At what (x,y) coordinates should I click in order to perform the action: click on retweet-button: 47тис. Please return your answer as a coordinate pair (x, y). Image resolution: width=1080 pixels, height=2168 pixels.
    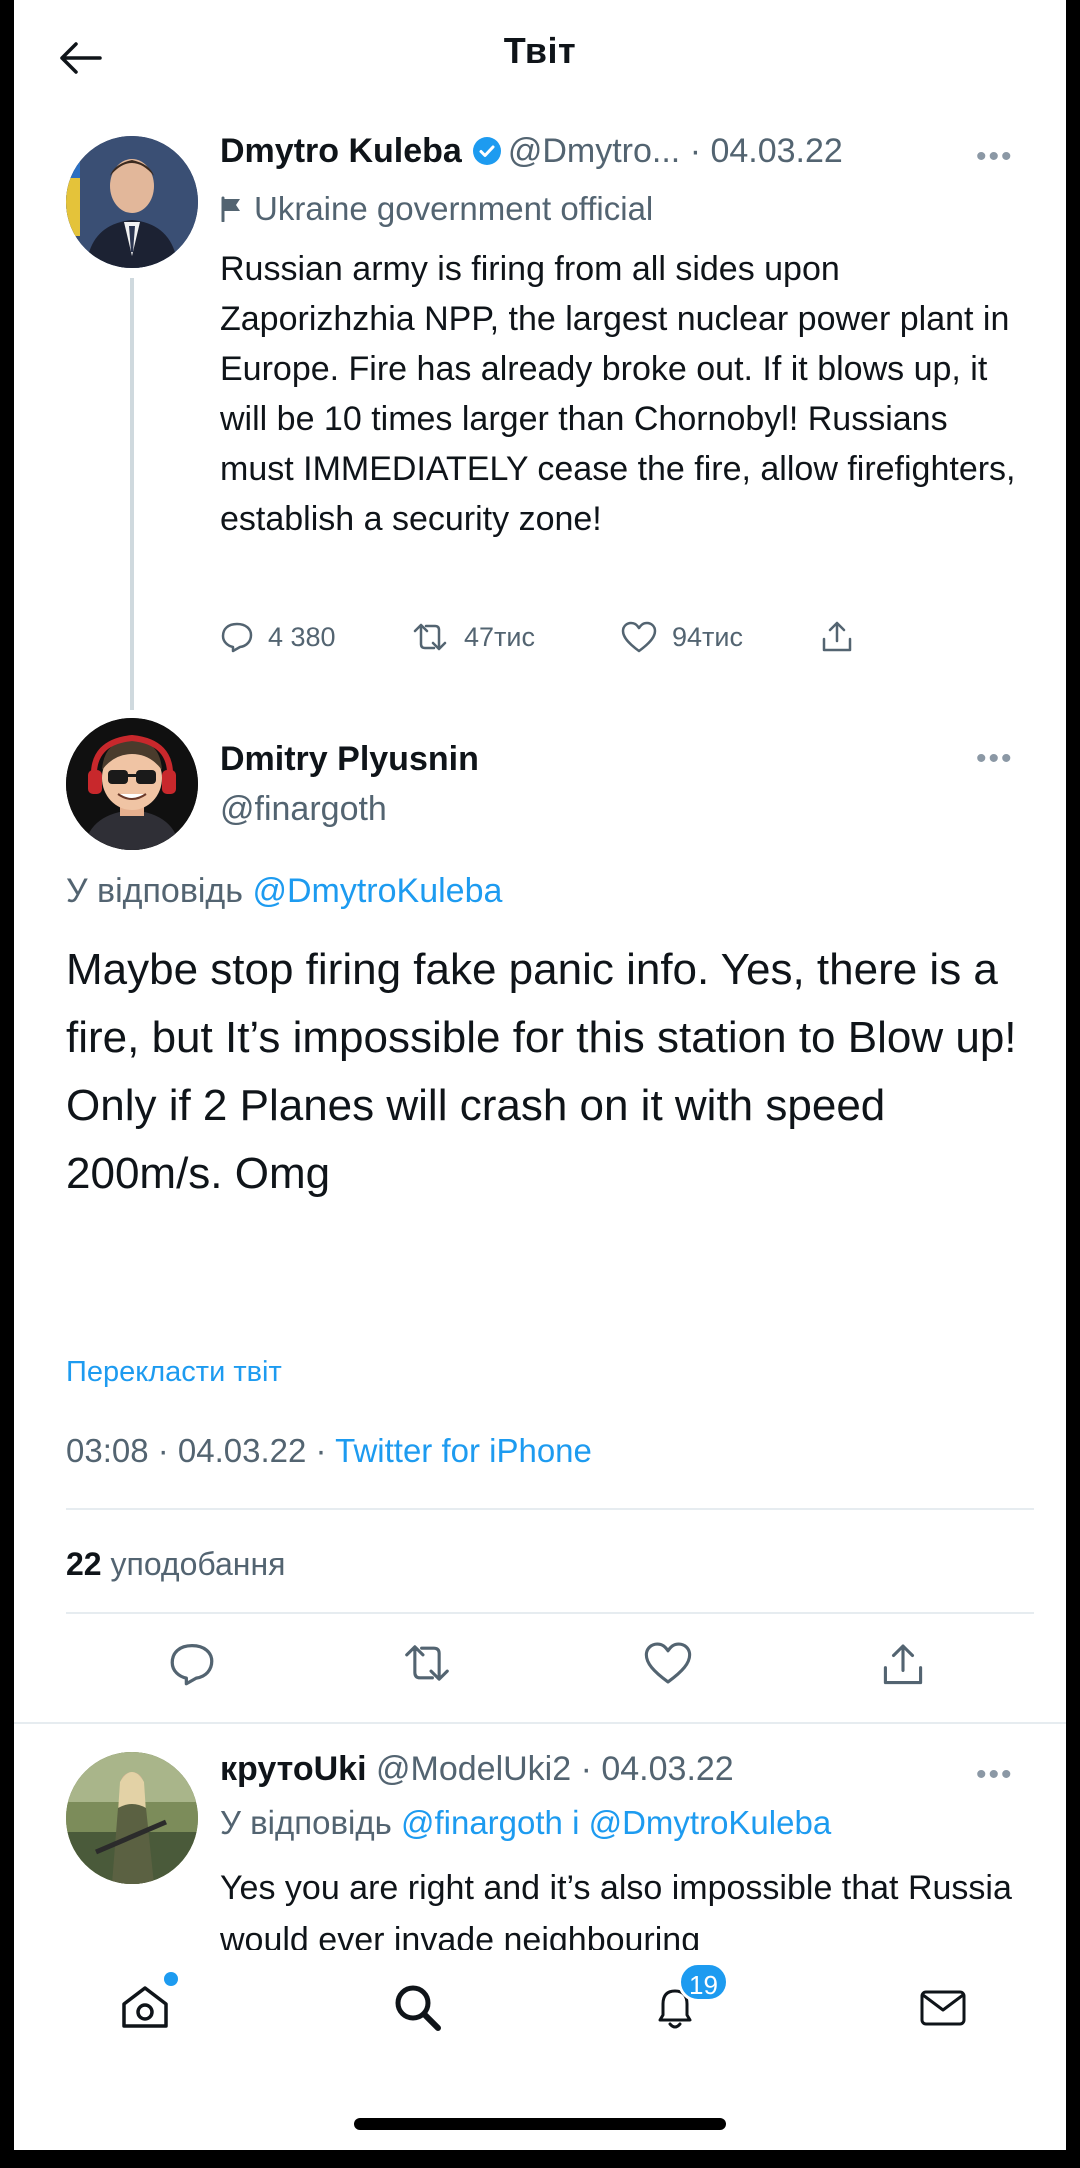
    Looking at the image, I should click on (515, 637).